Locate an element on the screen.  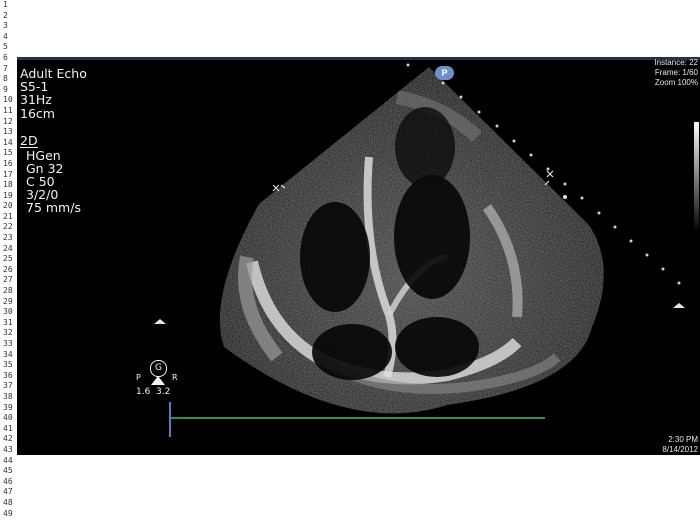
line-number: 25 is located at coordinates (8, 259).